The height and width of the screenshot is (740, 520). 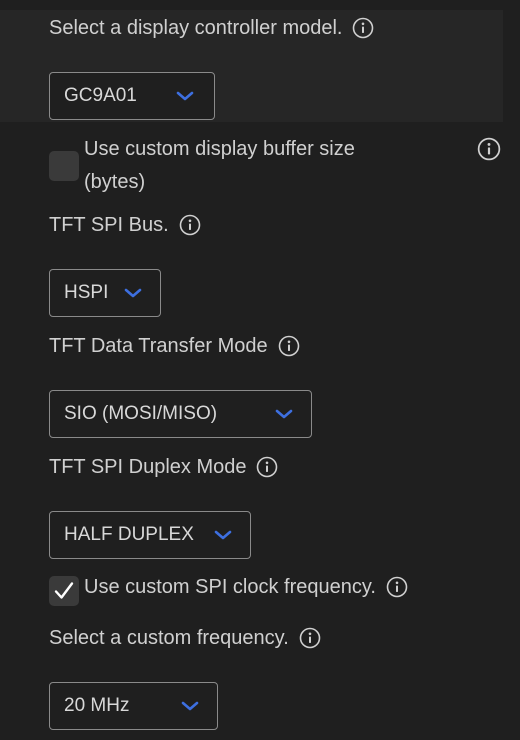 What do you see at coordinates (133, 706) in the screenshot?
I see `custom-frequency-select: 20 MHz` at bounding box center [133, 706].